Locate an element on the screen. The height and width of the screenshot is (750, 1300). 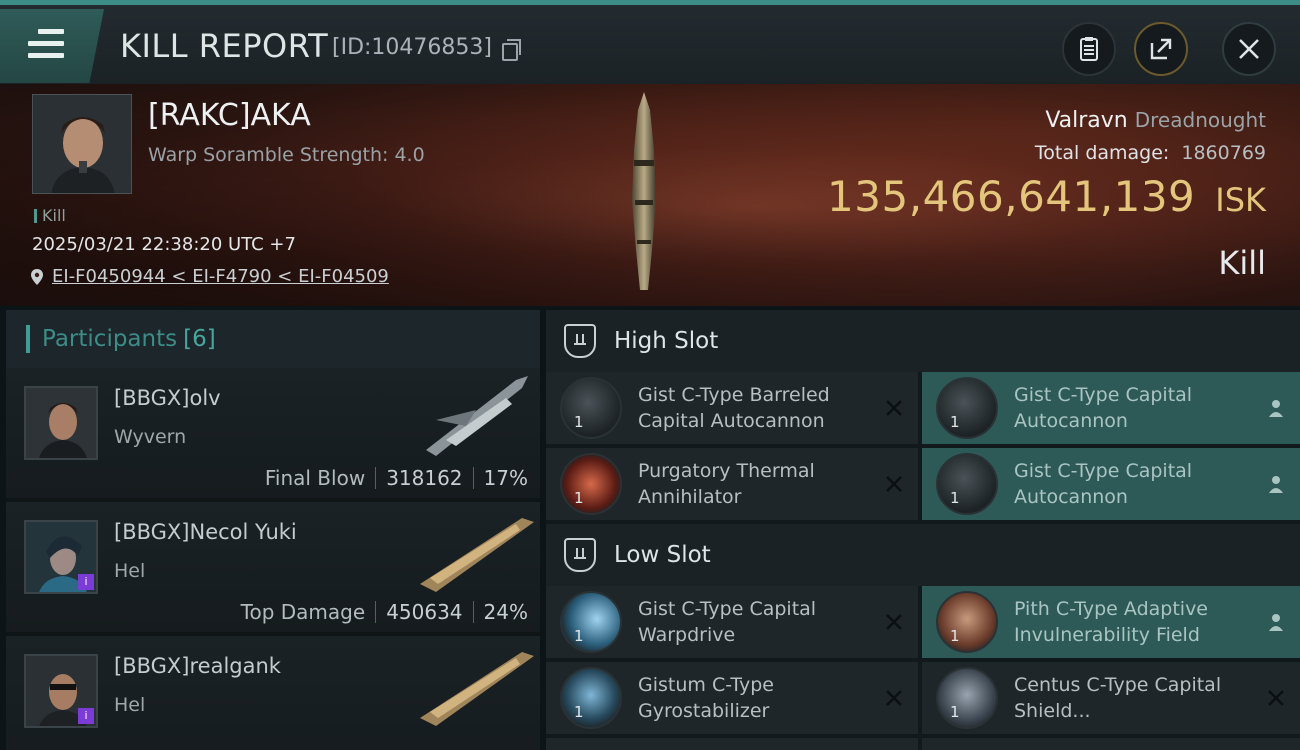
module-item: 1 Purgatory Thermal Annihilator is located at coordinates (732, 484).